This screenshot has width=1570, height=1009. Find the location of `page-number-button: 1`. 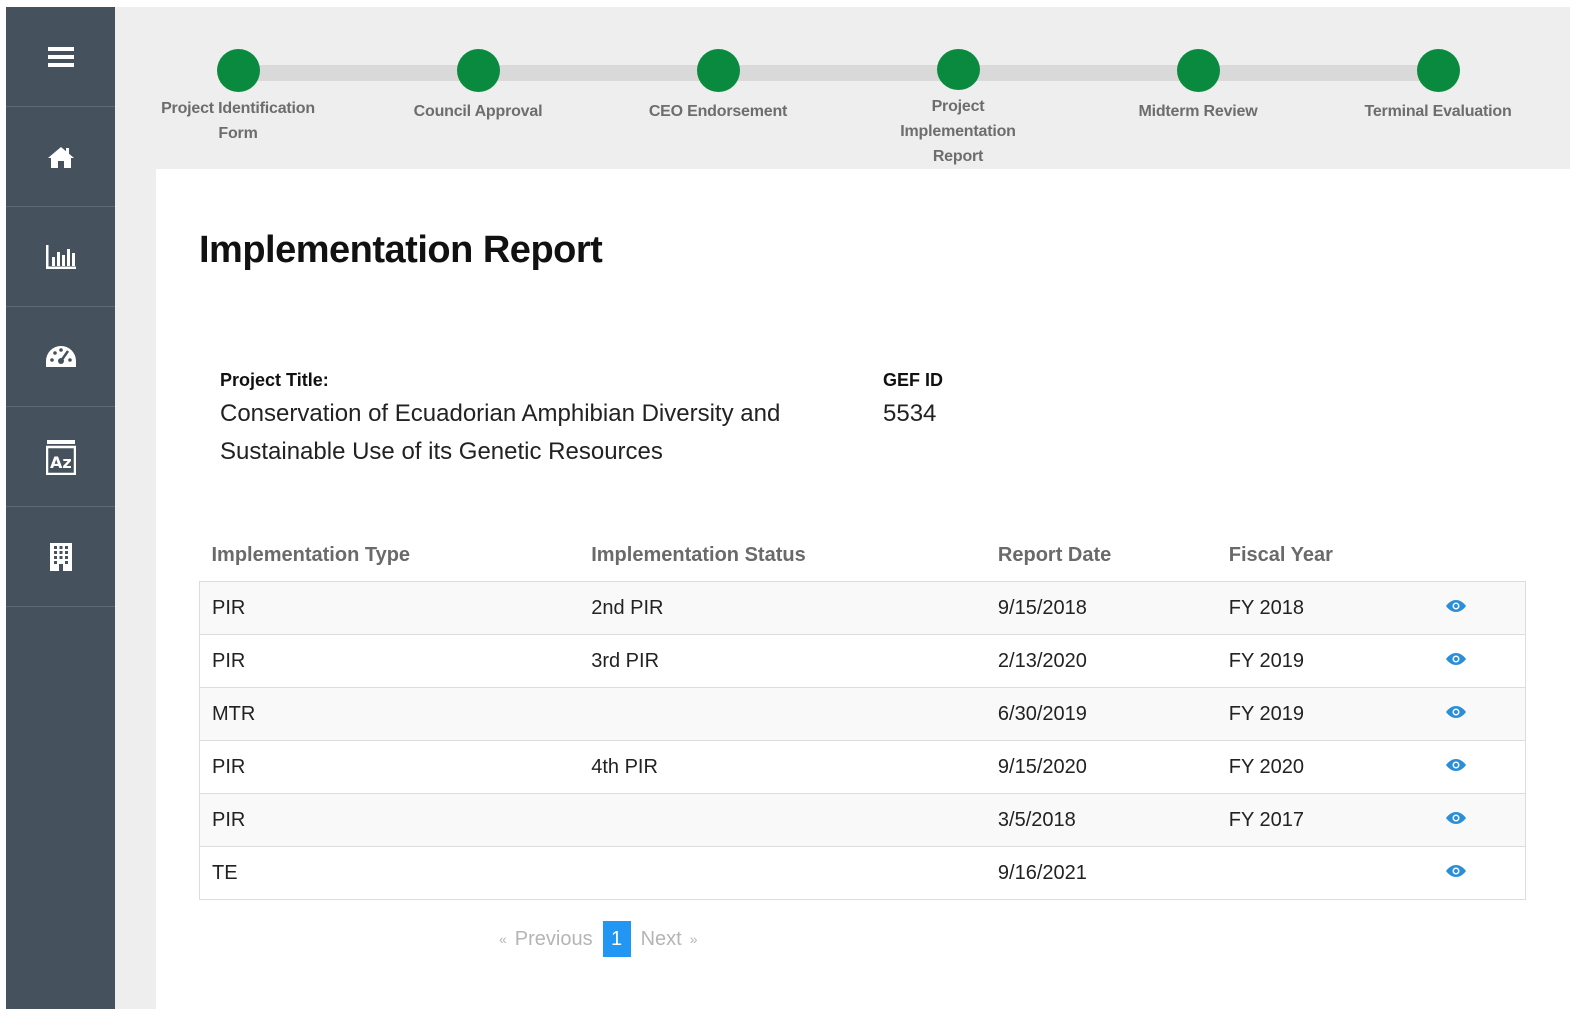

page-number-button: 1 is located at coordinates (616, 939).